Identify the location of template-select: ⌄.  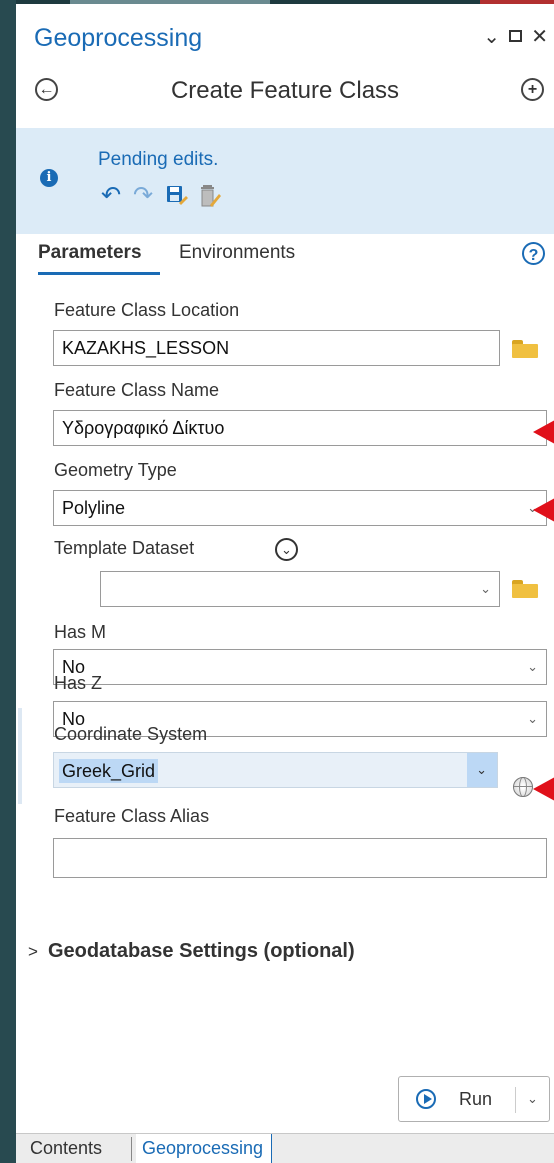
(300, 589).